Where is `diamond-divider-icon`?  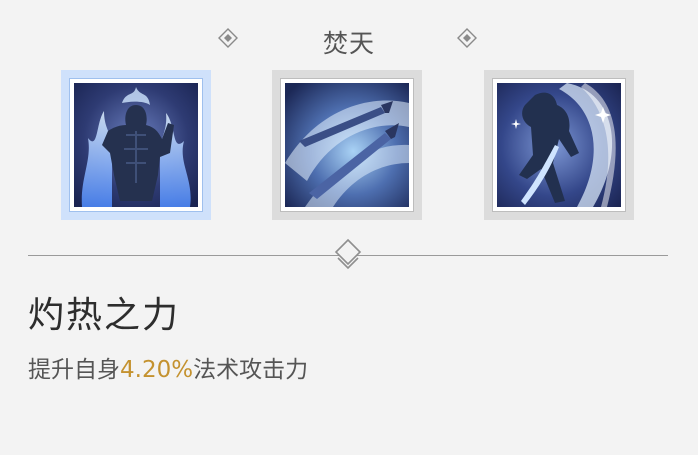 diamond-divider-icon is located at coordinates (348, 254).